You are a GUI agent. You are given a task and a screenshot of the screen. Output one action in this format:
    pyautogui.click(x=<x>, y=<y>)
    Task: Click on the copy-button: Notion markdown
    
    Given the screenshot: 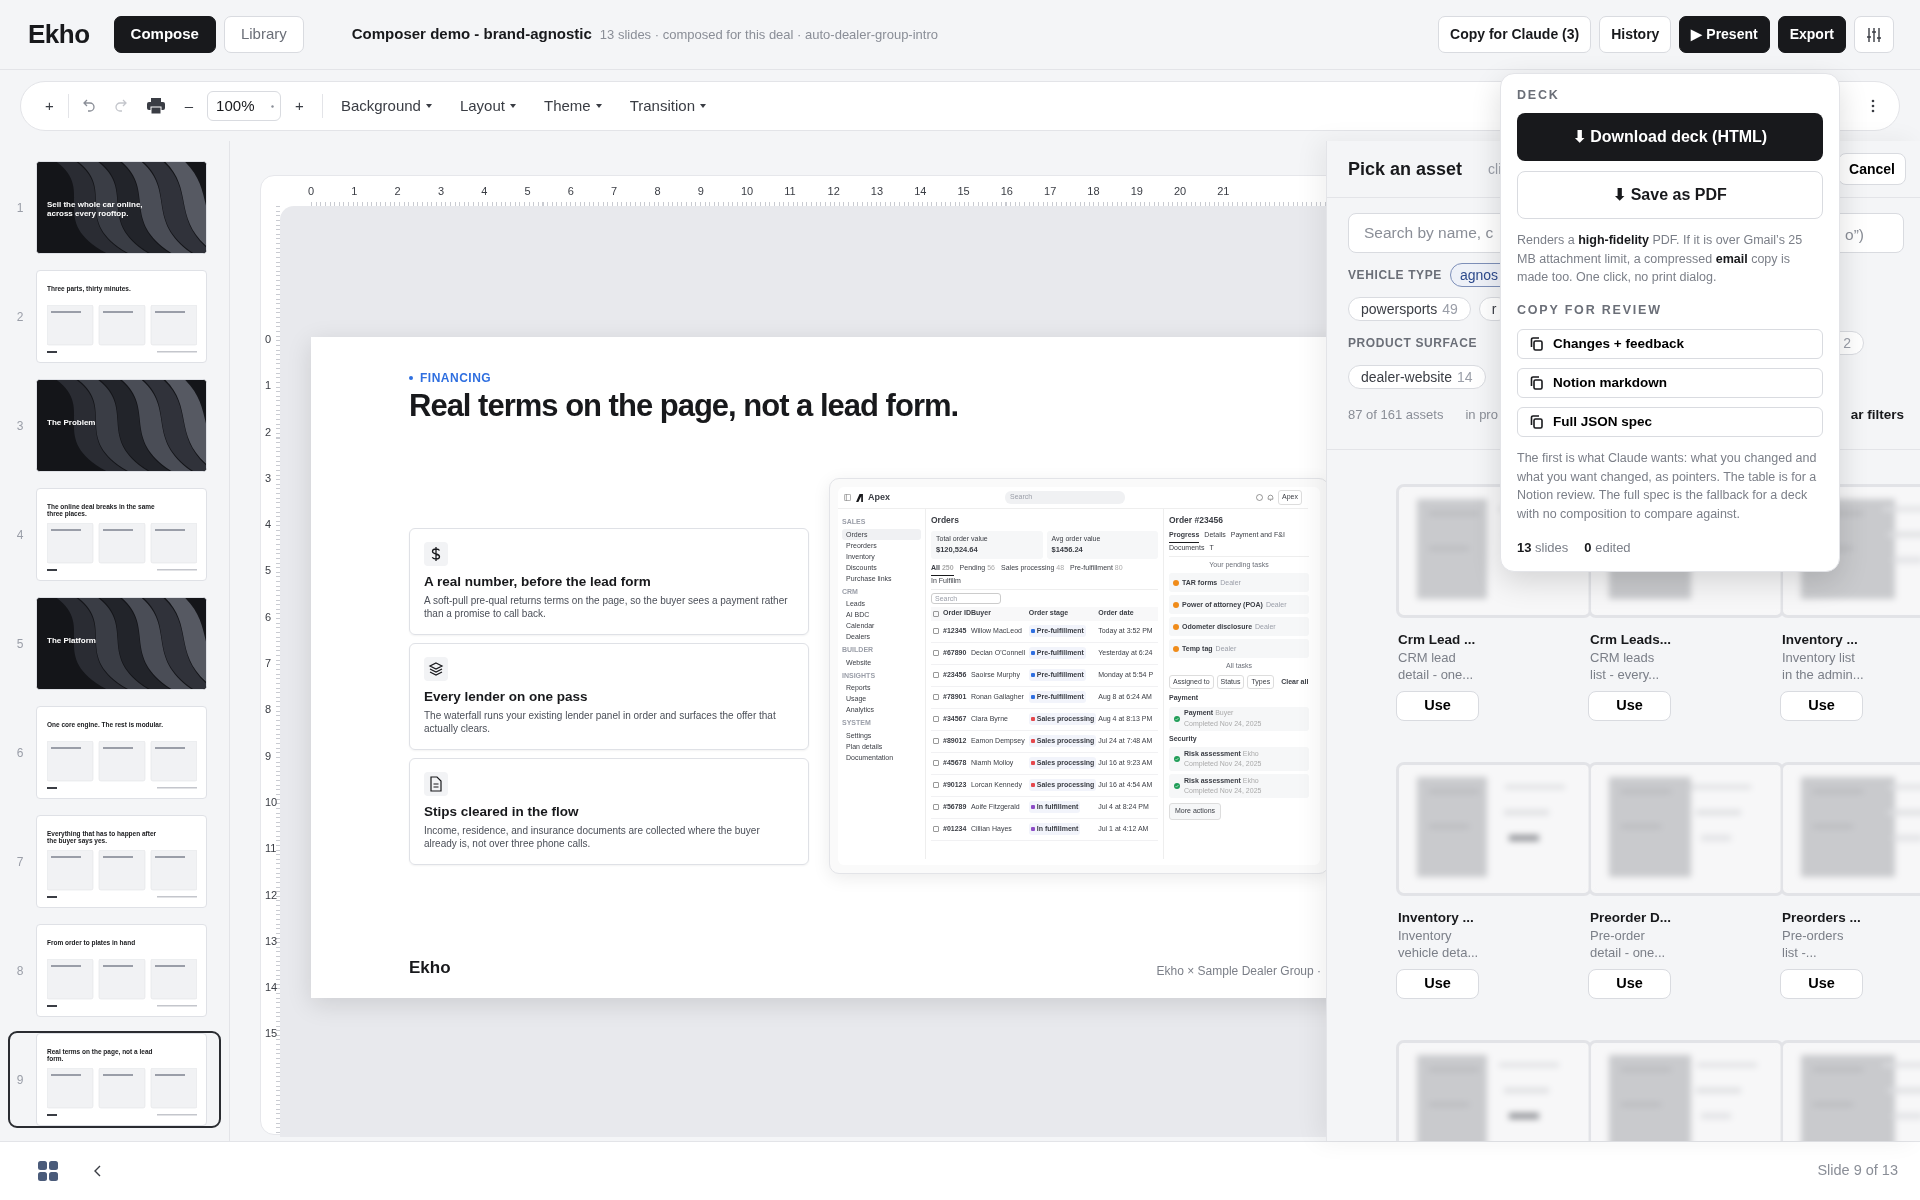 What is the action you would take?
    pyautogui.click(x=1670, y=382)
    